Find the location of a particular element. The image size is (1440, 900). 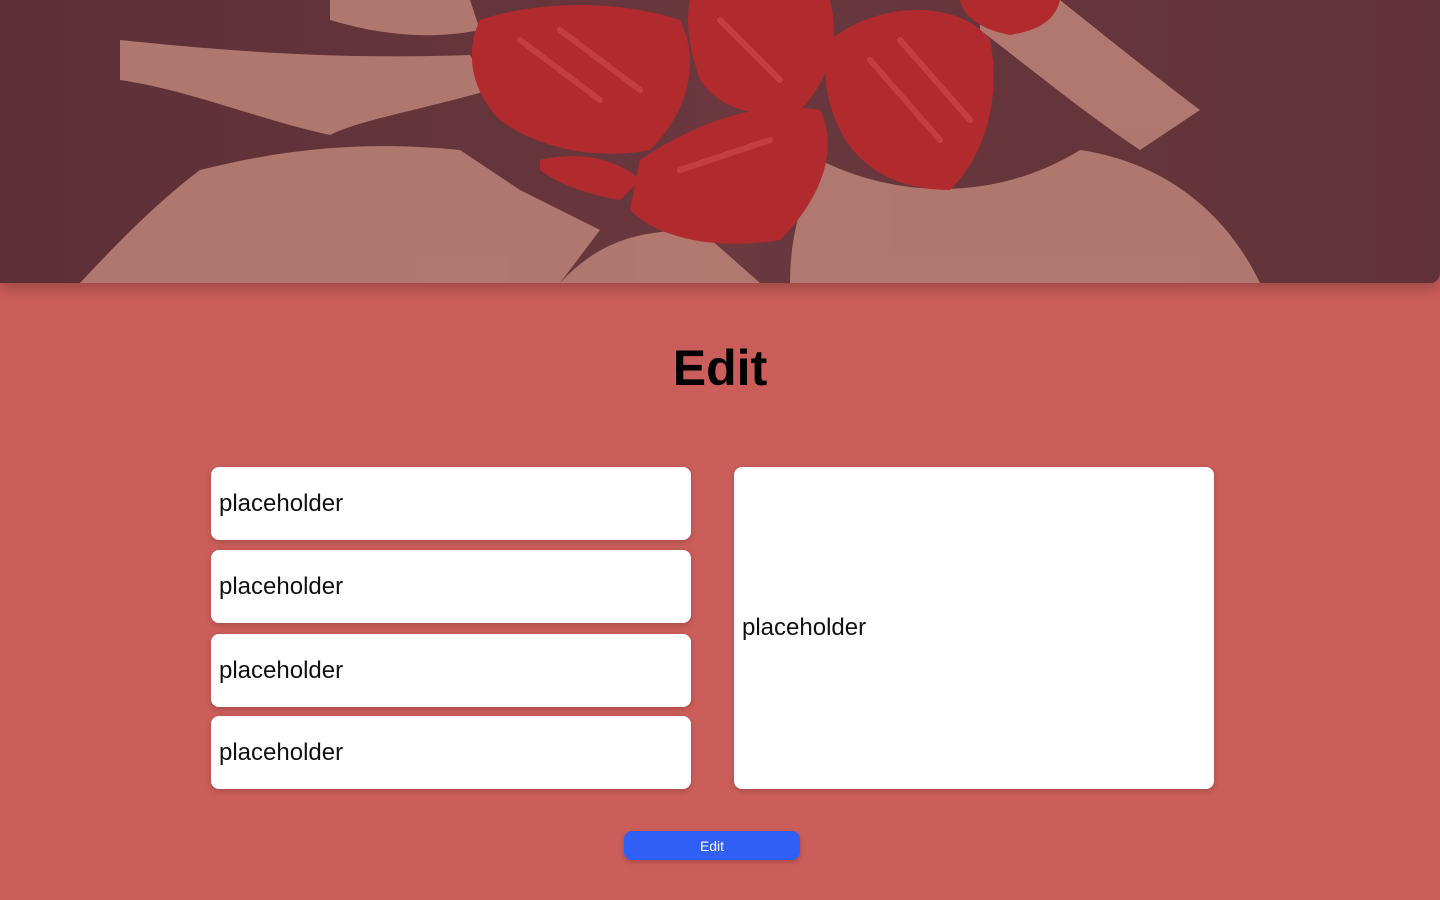

text-field-4: placeholder is located at coordinates (451, 752).